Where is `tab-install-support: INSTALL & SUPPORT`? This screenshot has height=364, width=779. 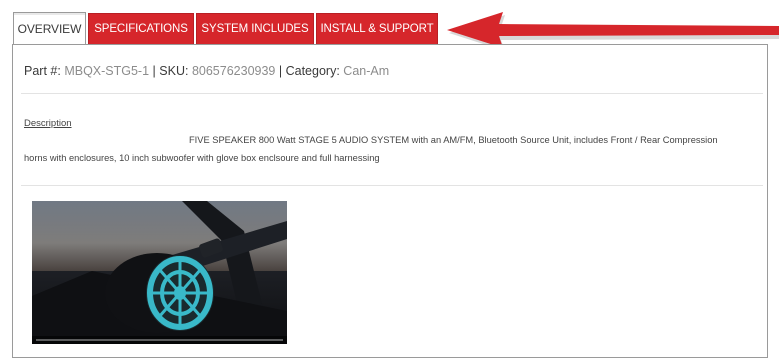 tab-install-support: INSTALL & SUPPORT is located at coordinates (377, 29).